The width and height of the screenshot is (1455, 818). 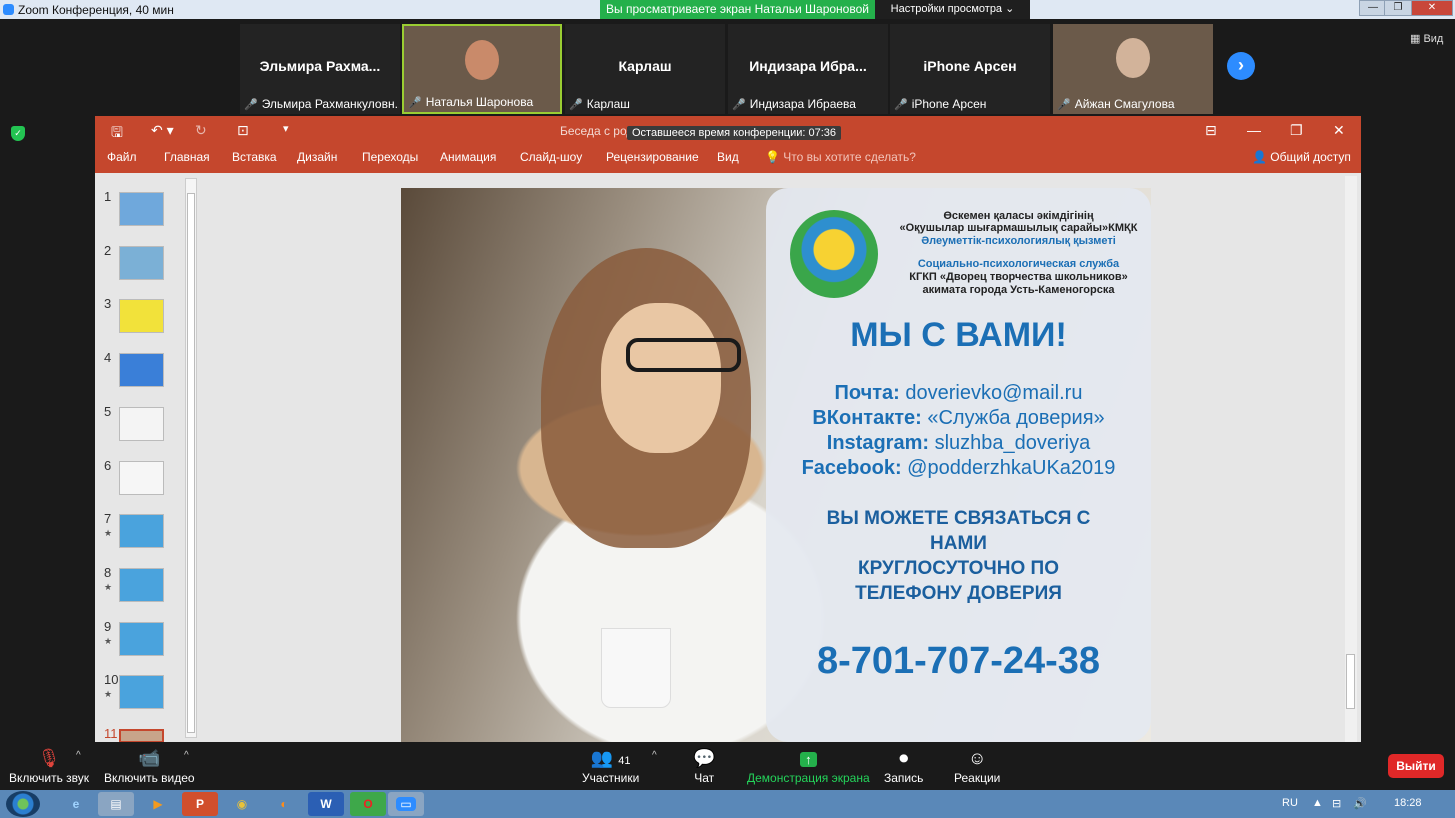 I want to click on tell-me-search: 💡 Что вы хотите сделать?, so click(x=840, y=157).